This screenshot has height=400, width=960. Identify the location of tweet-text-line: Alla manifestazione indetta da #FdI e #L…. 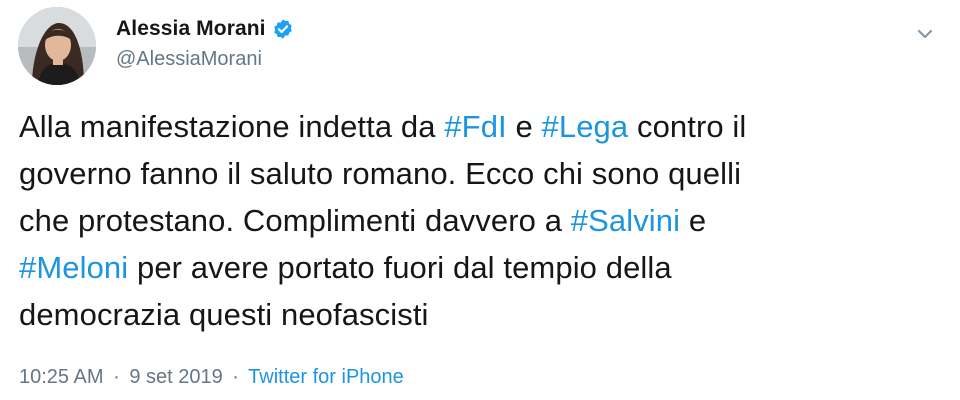
(484, 126).